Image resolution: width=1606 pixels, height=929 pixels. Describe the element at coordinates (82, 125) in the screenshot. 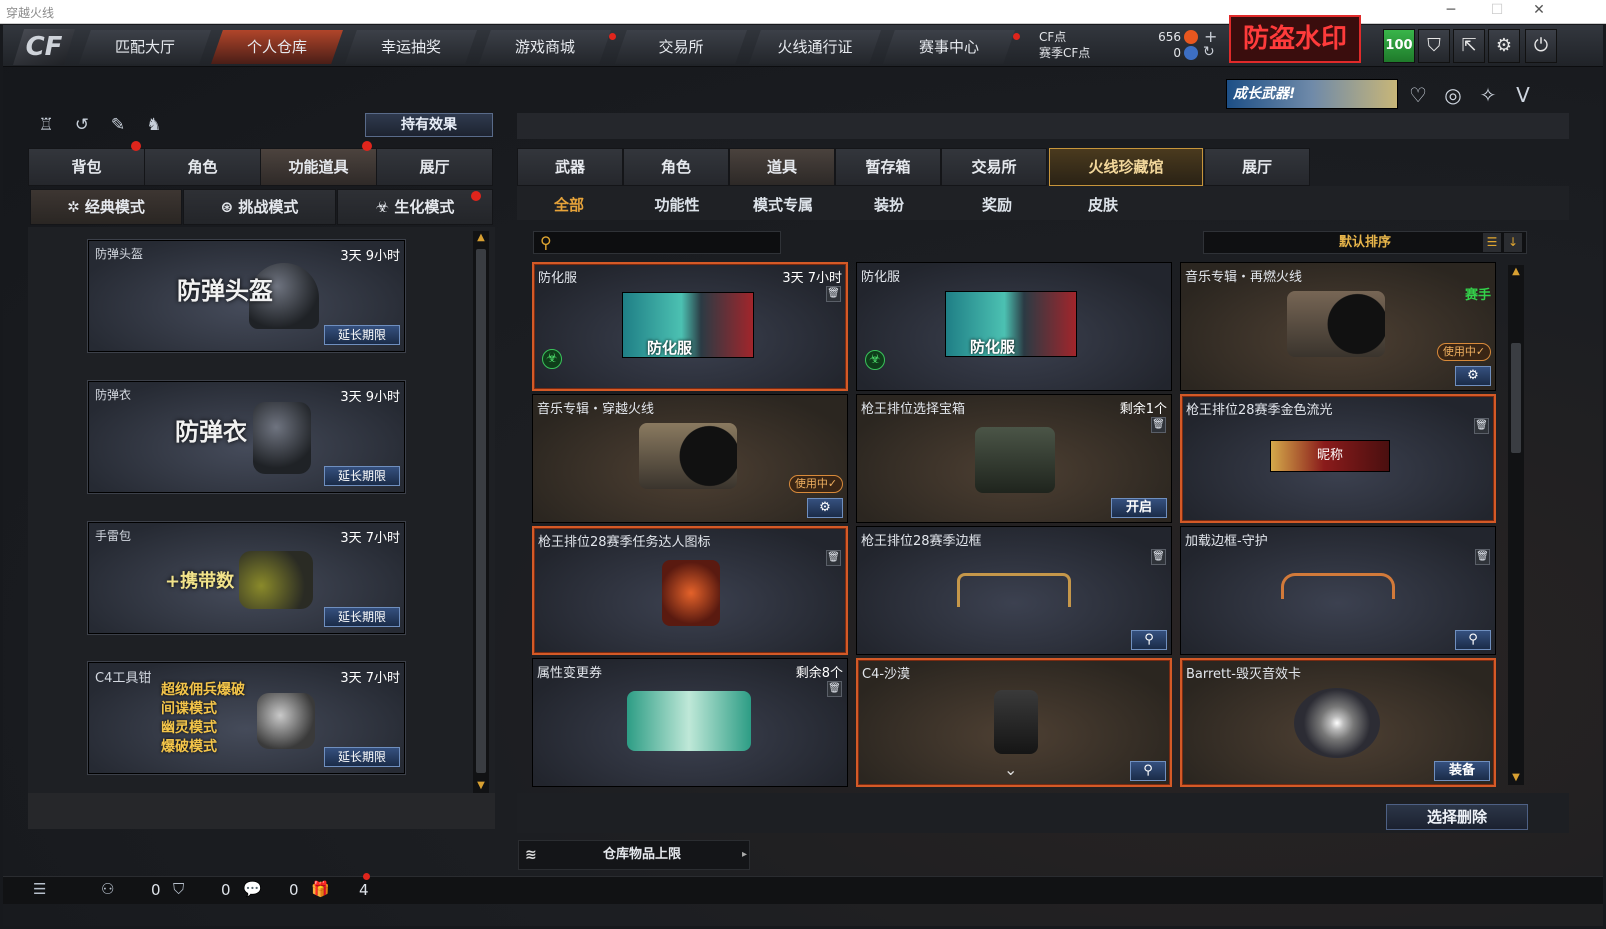

I see `history-icon: ↺` at that location.